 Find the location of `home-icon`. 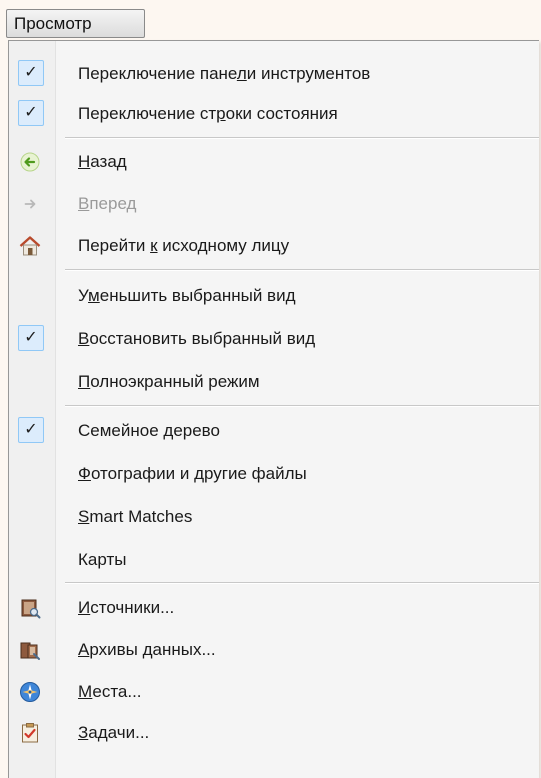

home-icon is located at coordinates (30, 246).